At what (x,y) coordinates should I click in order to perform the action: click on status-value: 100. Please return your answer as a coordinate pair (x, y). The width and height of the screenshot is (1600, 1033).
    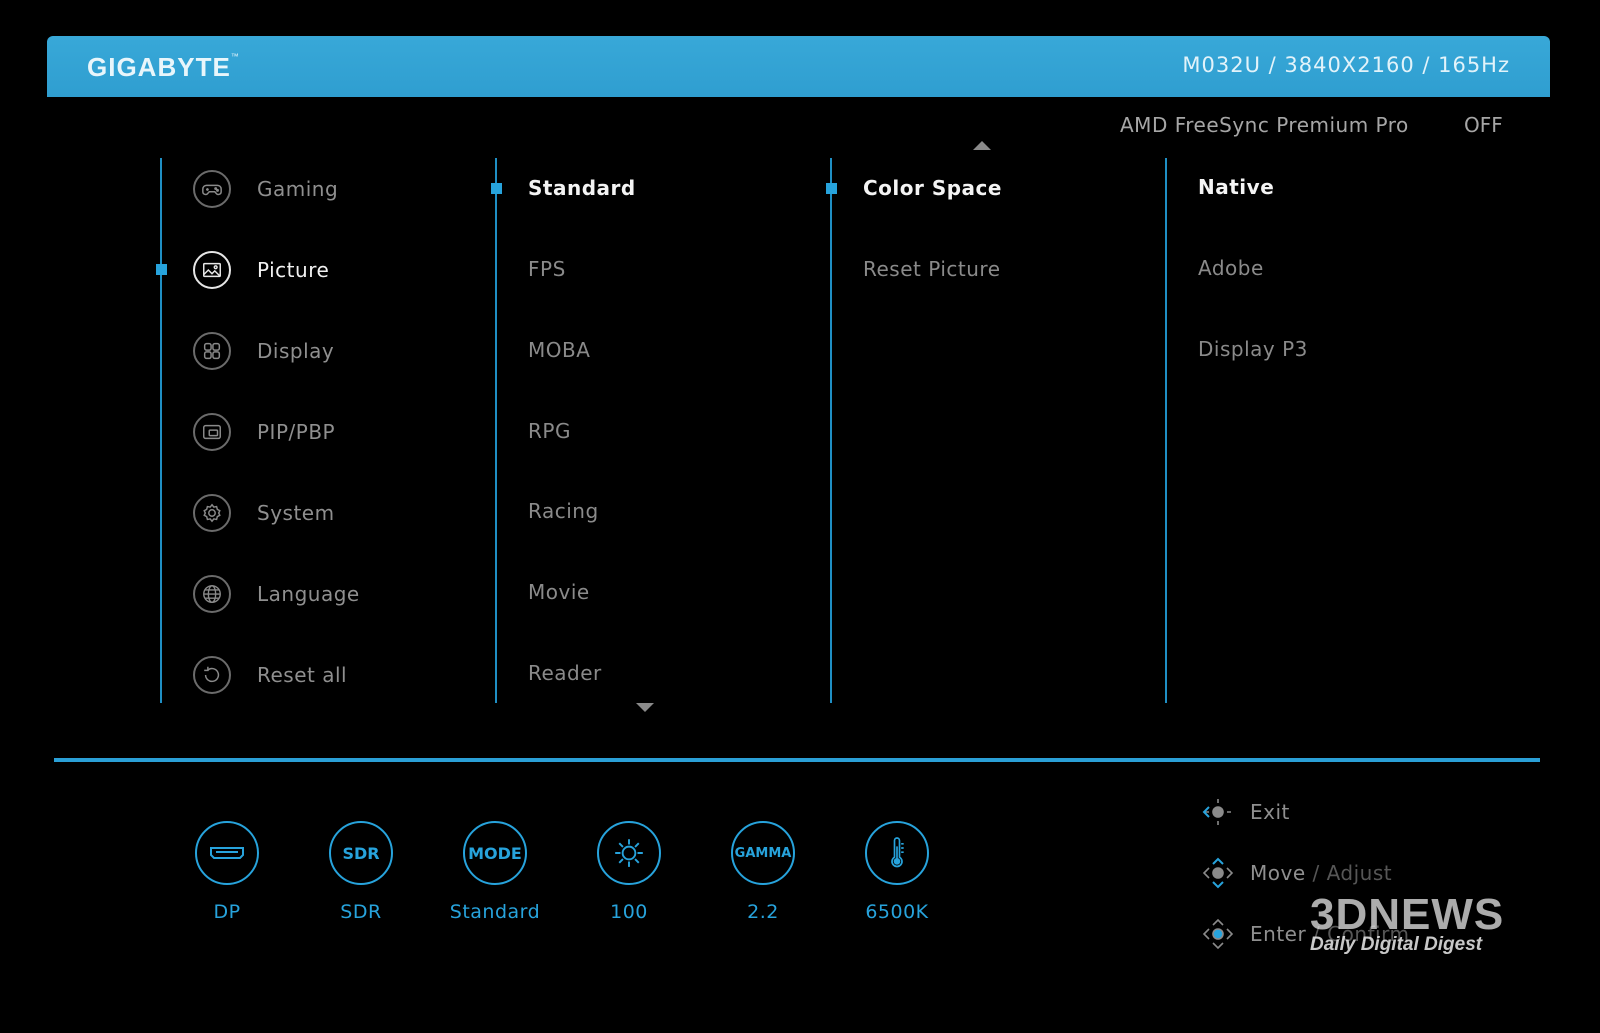
    Looking at the image, I should click on (629, 912).